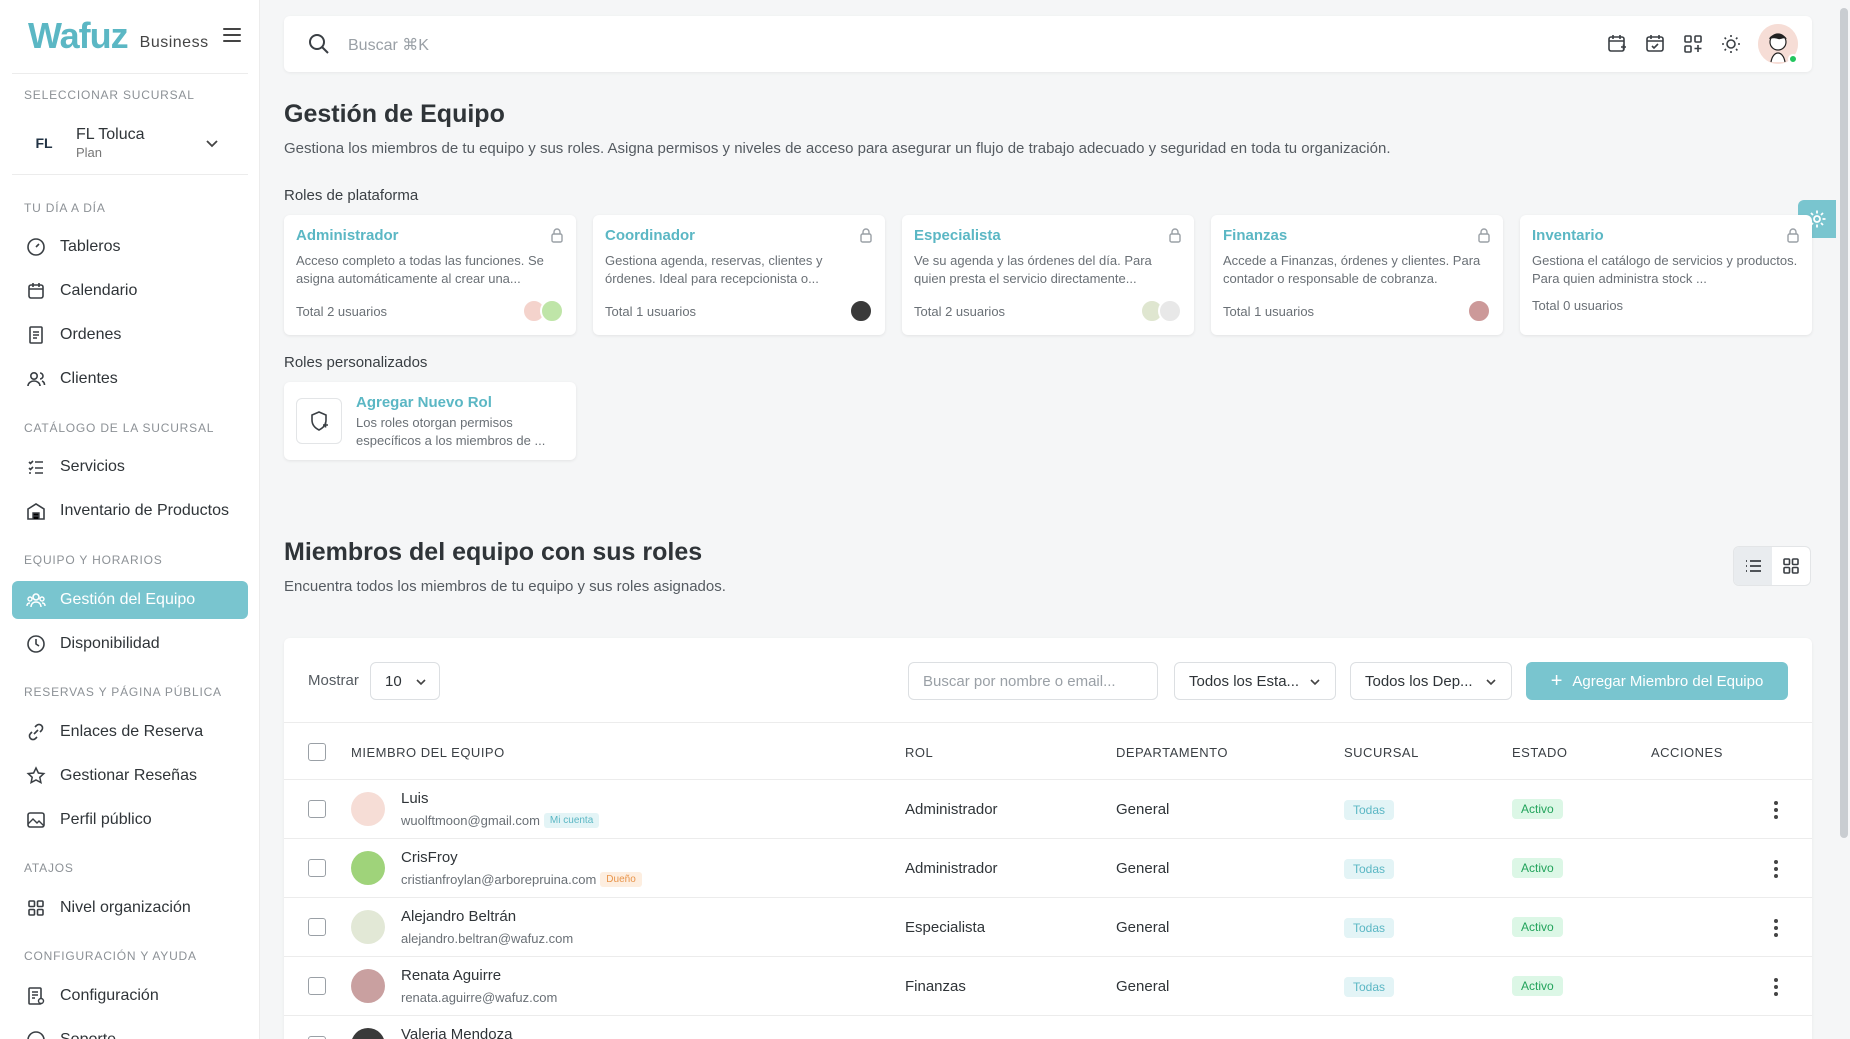 Image resolution: width=1850 pixels, height=1039 pixels. Describe the element at coordinates (65, 208) in the screenshot. I see `section-label: TU DÍA A DÍA` at that location.